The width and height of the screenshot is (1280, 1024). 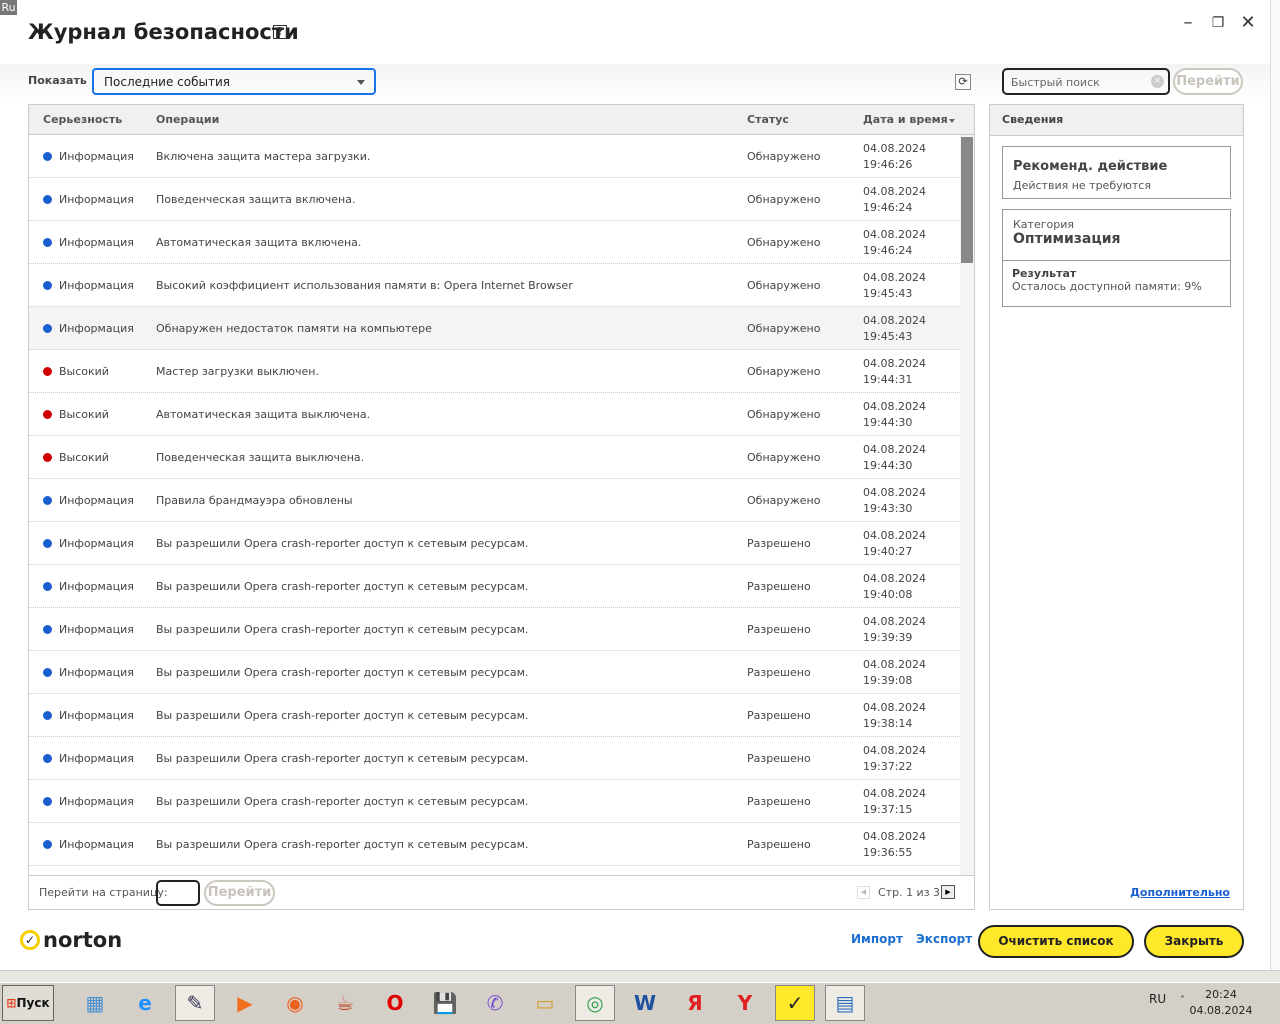 I want to click on operation: Мастер загрузки выключен., so click(x=237, y=371).